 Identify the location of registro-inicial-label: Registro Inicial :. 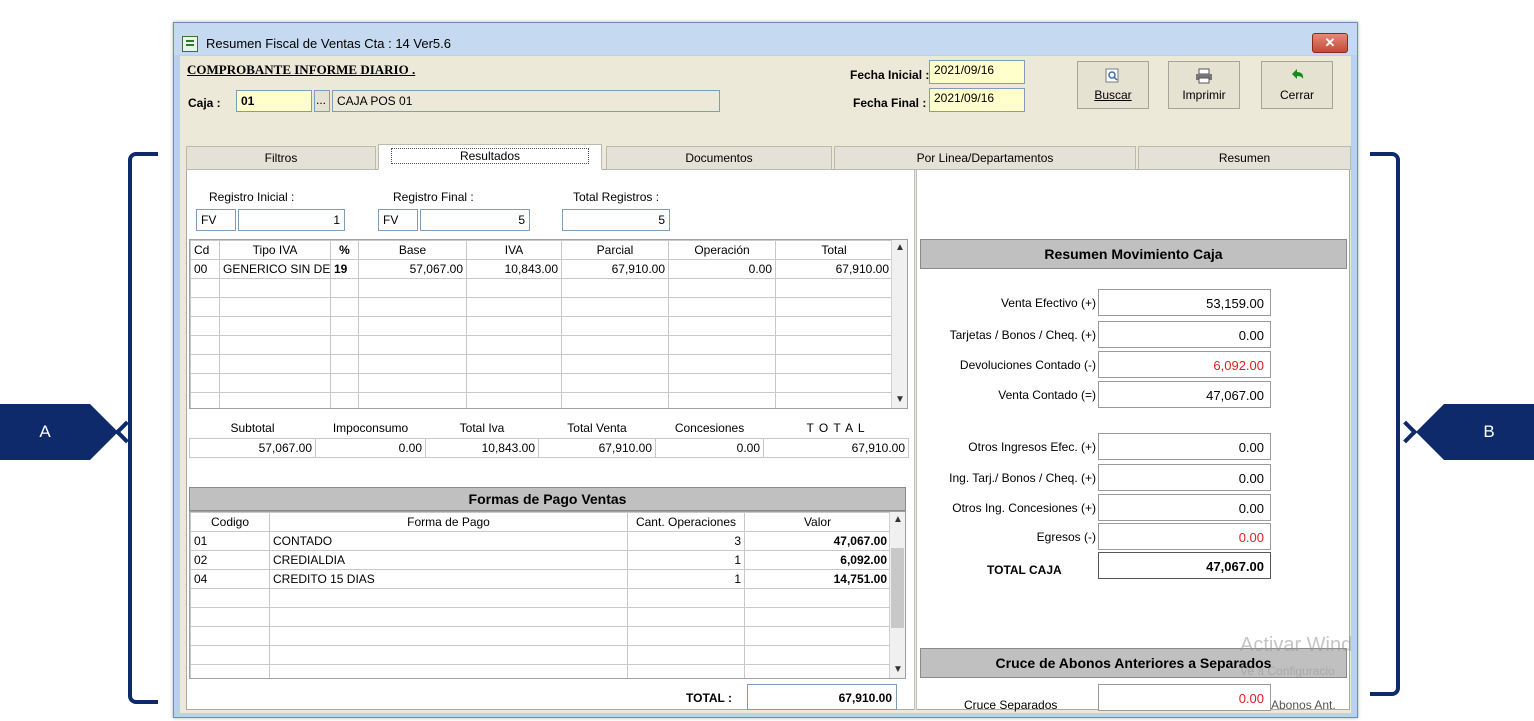
(252, 197).